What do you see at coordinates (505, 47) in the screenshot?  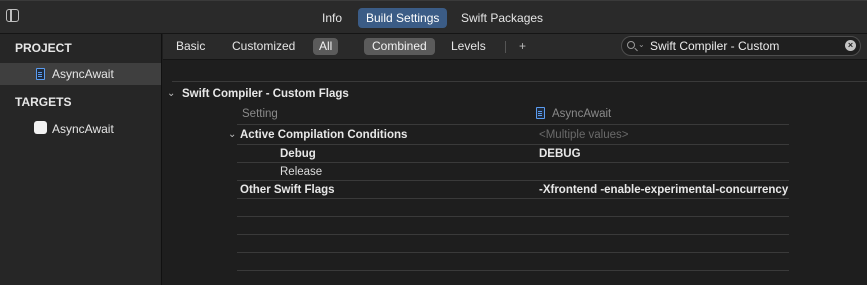 I see `filter-divider` at bounding box center [505, 47].